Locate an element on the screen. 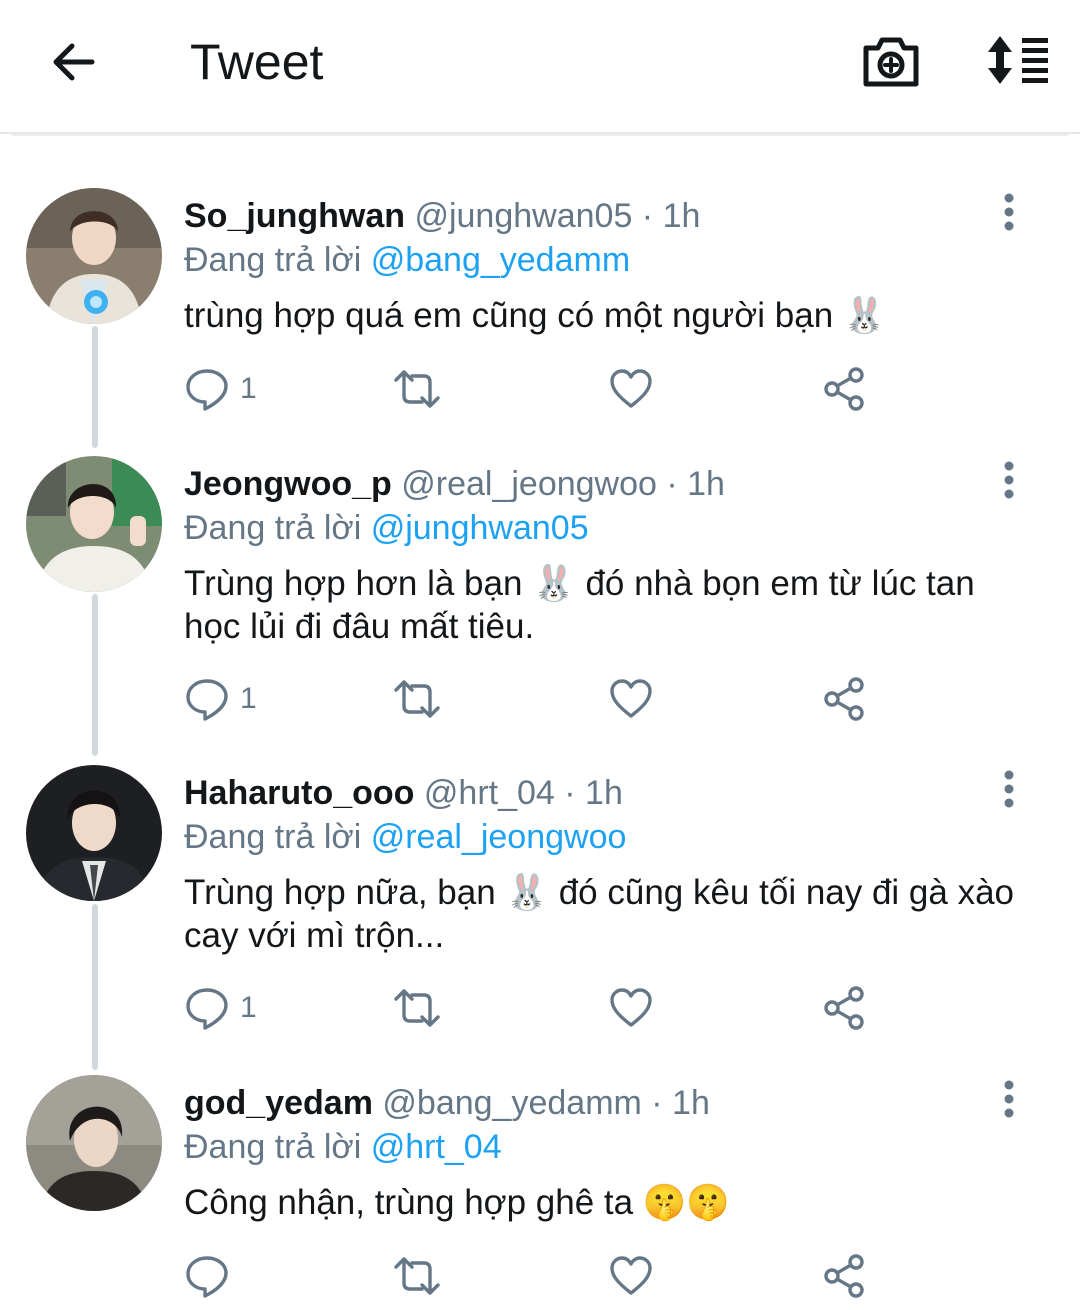 Image resolution: width=1080 pixels, height=1310 pixels. camera-add-icon is located at coordinates (891, 61).